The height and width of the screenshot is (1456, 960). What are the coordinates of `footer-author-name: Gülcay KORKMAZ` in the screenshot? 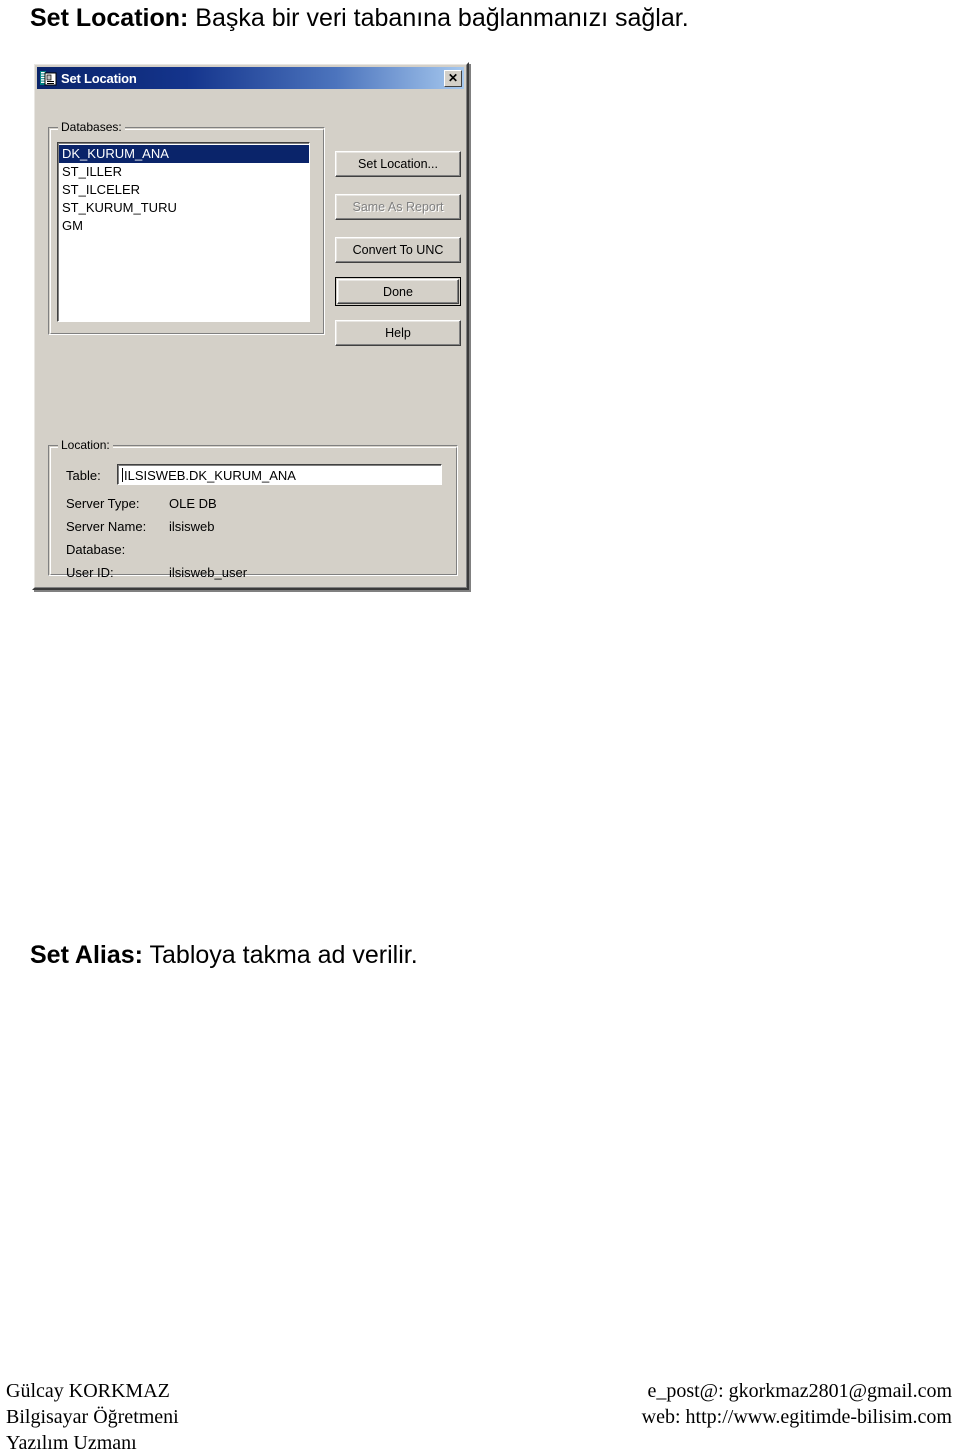 It's located at (88, 1391).